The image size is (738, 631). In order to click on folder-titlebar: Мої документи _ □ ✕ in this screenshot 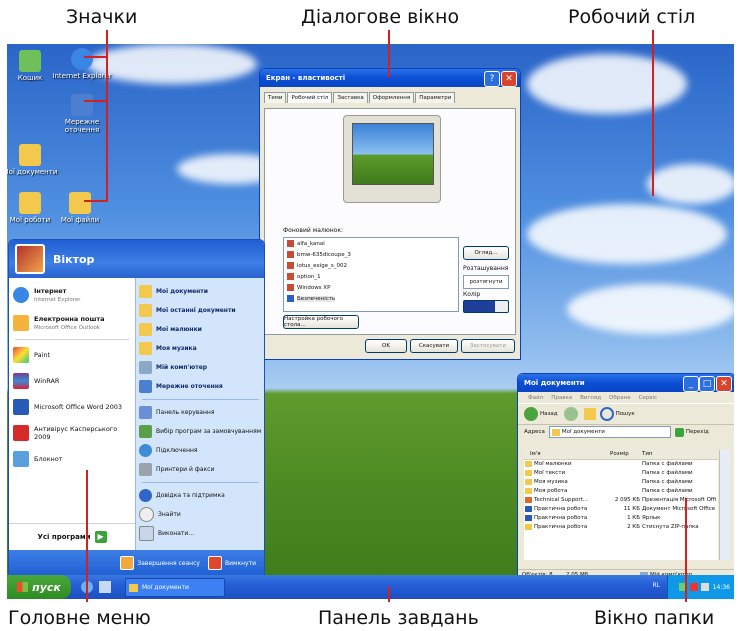, I will do `click(626, 383)`.